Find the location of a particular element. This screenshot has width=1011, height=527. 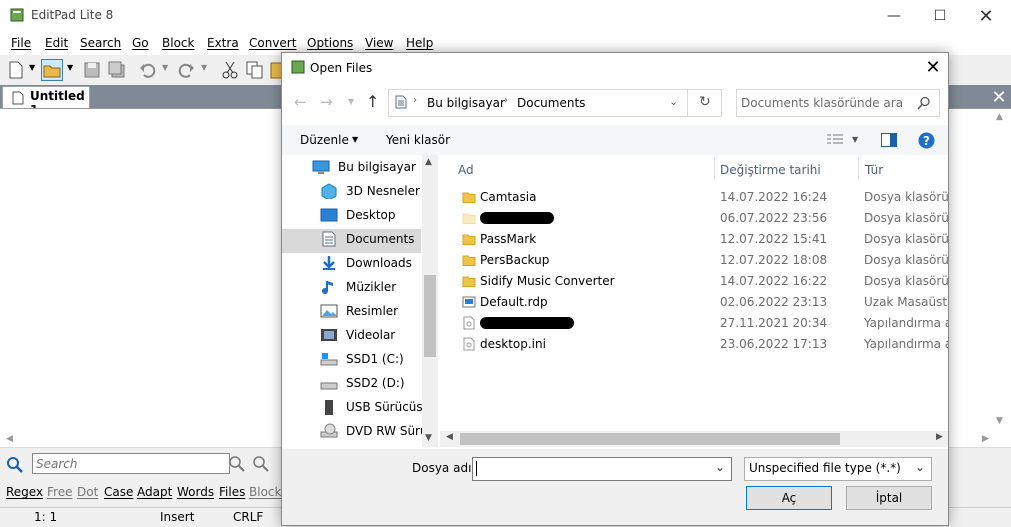

file-row: 06.07.2022 23:56 Dosya klasörü is located at coordinates (694, 218).